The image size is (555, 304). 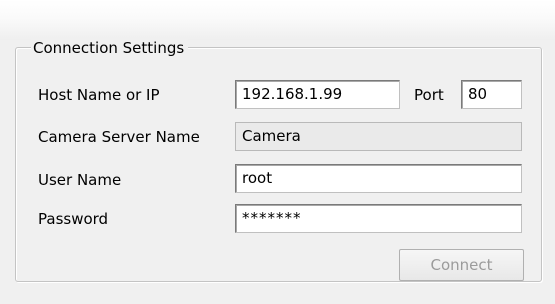 I want to click on connect-button: Connect, so click(x=461, y=265).